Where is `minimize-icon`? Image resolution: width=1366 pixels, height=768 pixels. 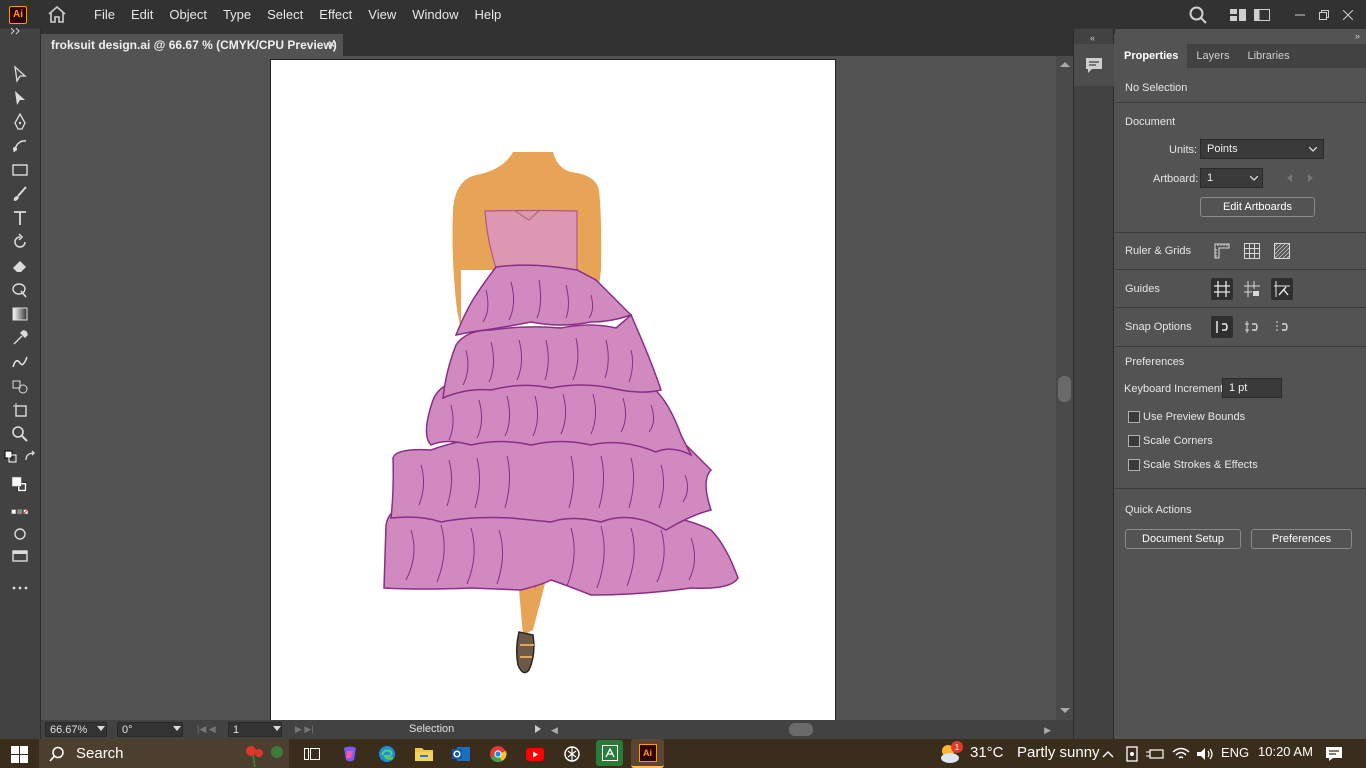 minimize-icon is located at coordinates (1300, 15).